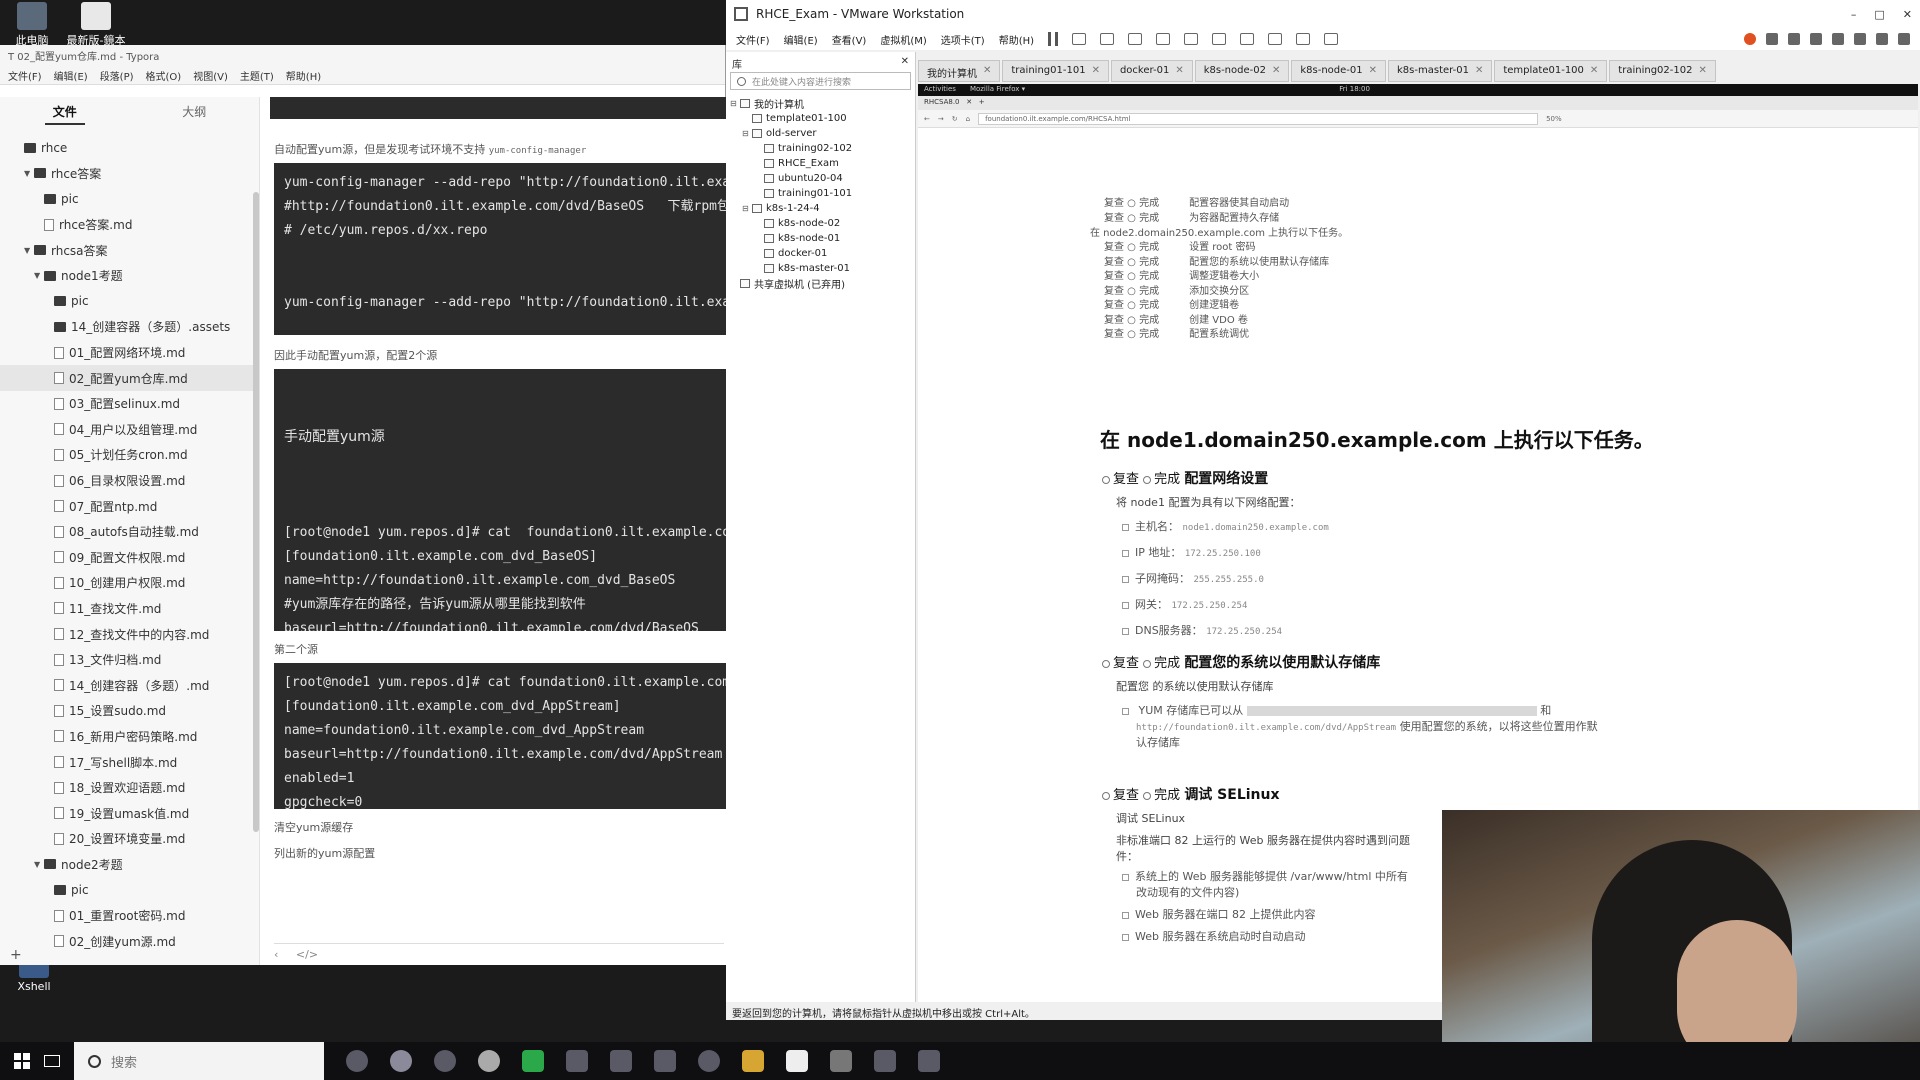 This screenshot has width=1920, height=1080. Describe the element at coordinates (1904, 39) in the screenshot. I see `settings-icon` at that location.